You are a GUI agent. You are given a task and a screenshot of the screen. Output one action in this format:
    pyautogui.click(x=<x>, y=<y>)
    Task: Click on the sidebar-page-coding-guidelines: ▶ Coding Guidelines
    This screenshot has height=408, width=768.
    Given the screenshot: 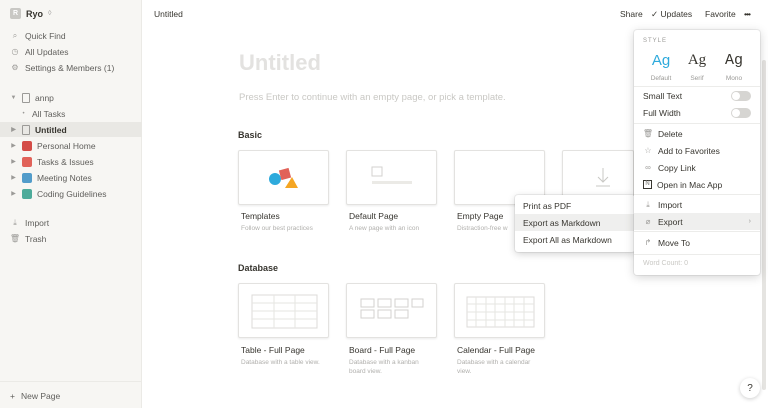 What is the action you would take?
    pyautogui.click(x=71, y=193)
    